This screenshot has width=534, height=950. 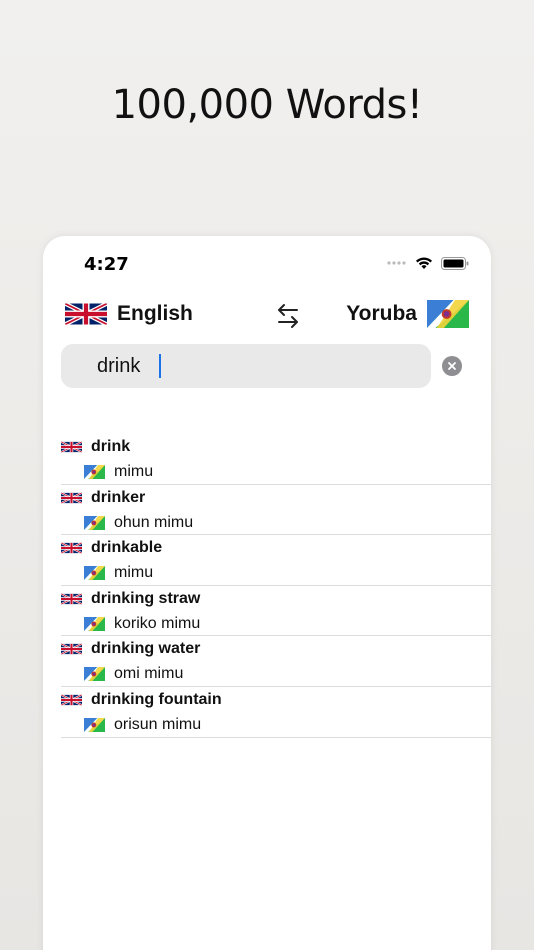 What do you see at coordinates (158, 724) in the screenshot?
I see `yoruba-translation: orisun mimu` at bounding box center [158, 724].